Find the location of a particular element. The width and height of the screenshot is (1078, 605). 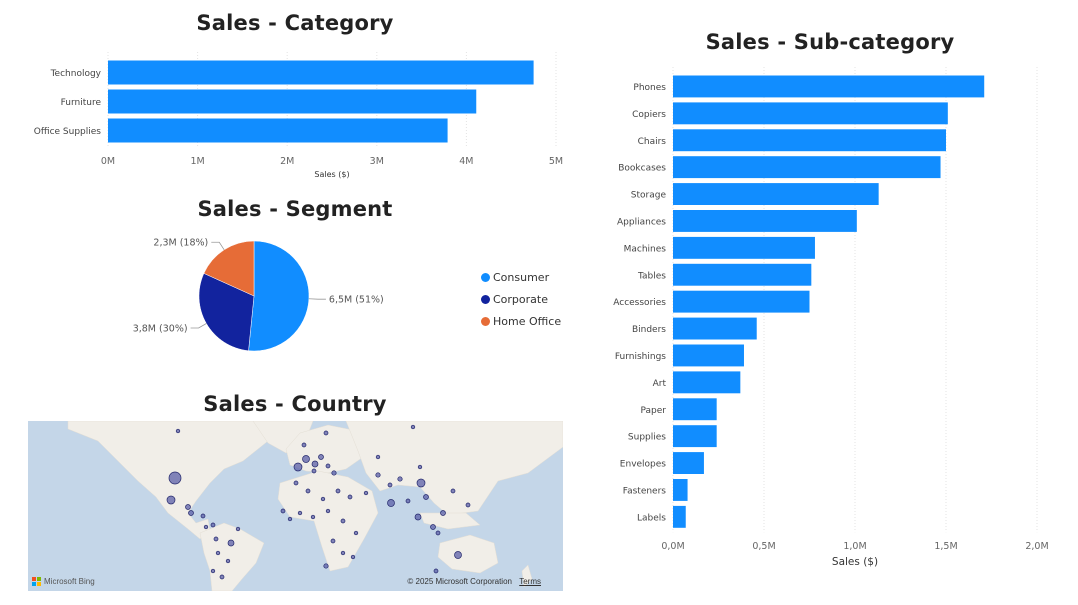

segment-chart-title: Sales - Segment is located at coordinates (295, 209).